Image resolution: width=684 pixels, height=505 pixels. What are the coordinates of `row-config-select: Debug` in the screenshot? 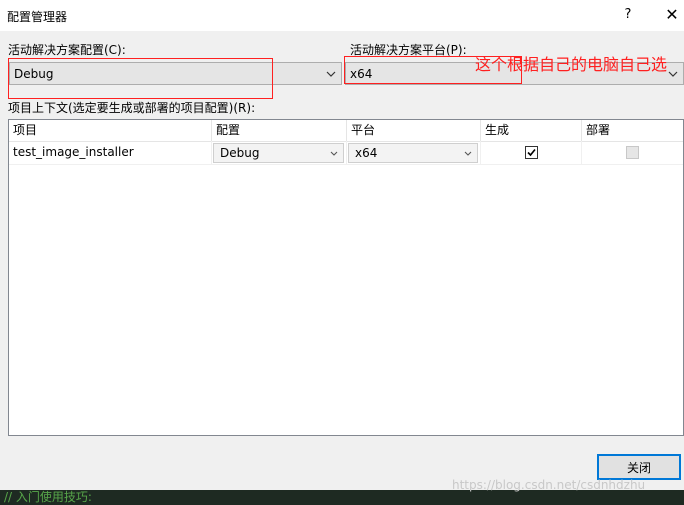 It's located at (278, 153).